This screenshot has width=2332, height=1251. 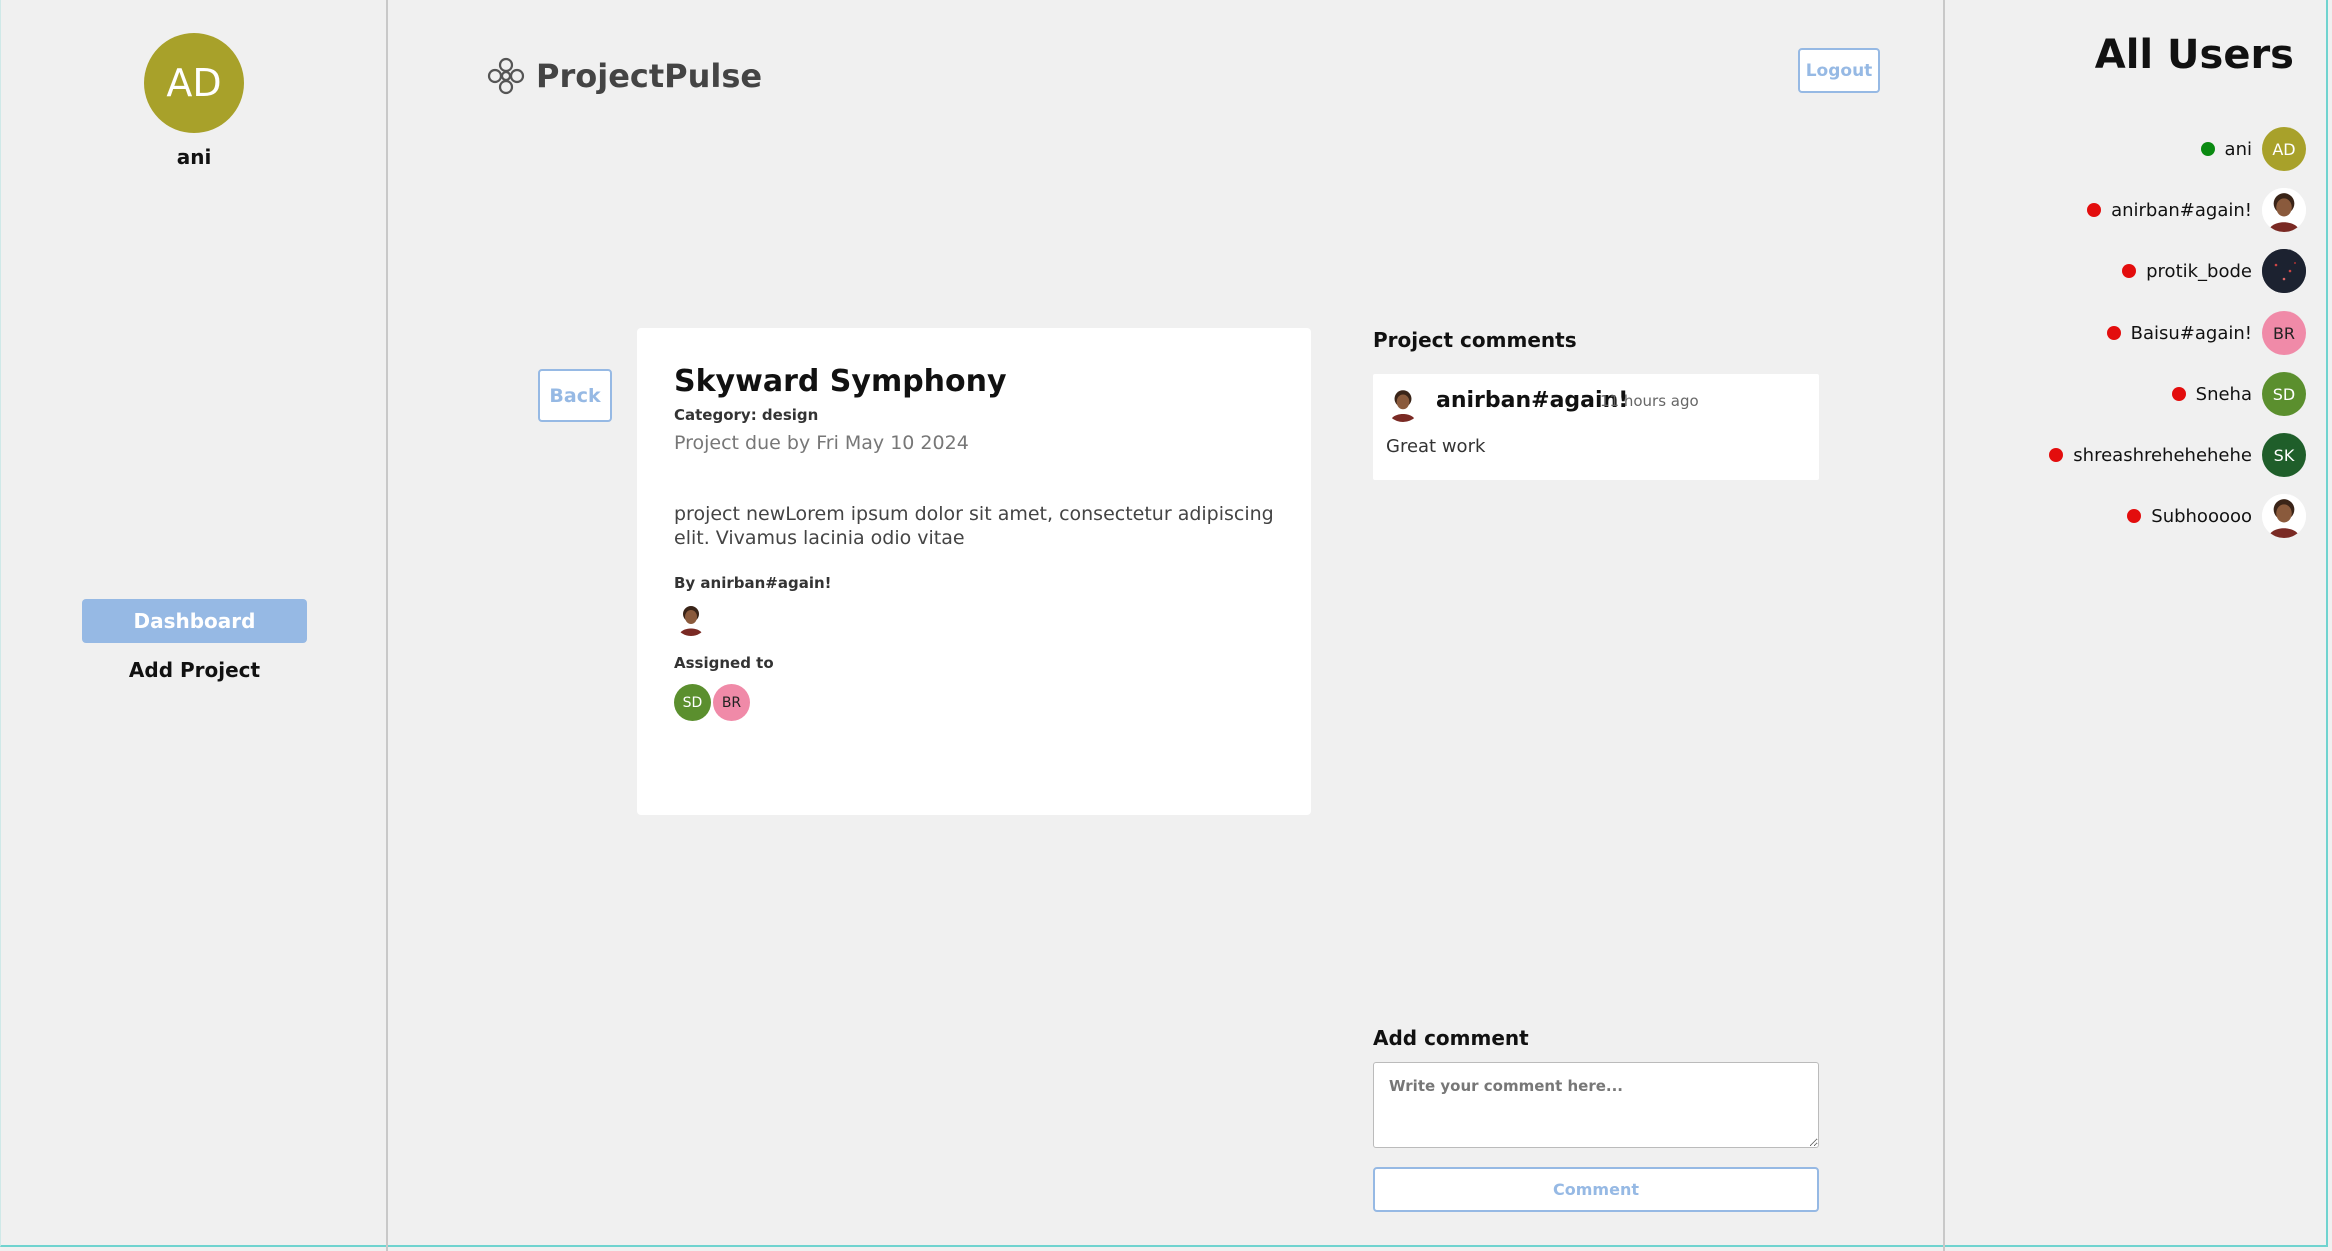 I want to click on assignee-list: SD BR, so click(x=712, y=702).